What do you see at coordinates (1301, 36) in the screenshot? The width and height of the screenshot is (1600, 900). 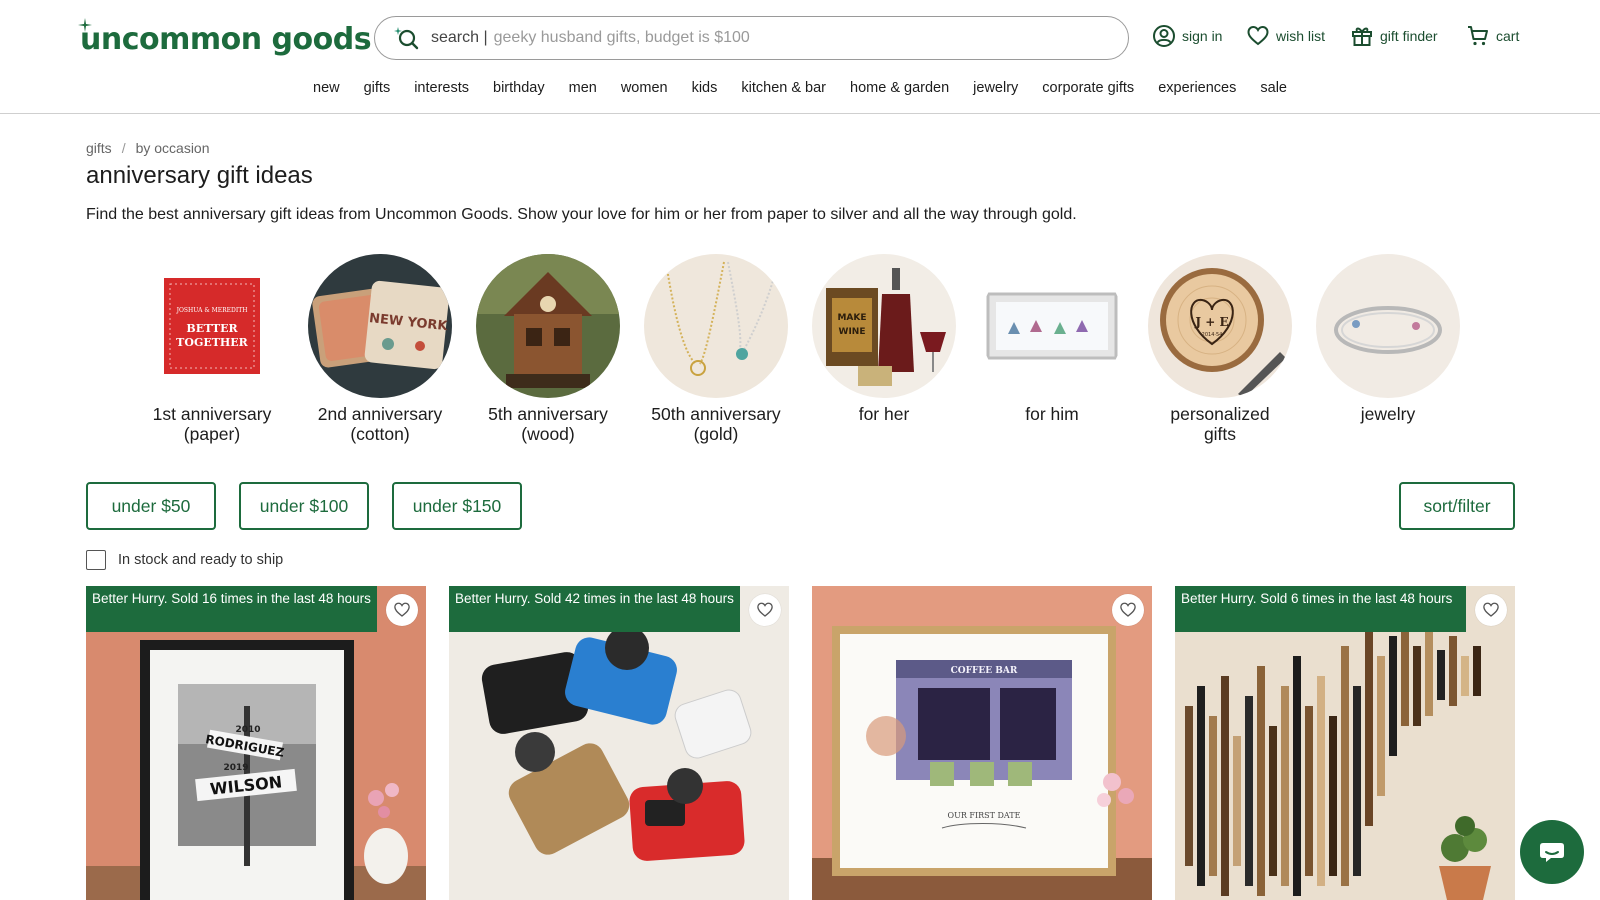 I see `wish-list-label: wish list` at bounding box center [1301, 36].